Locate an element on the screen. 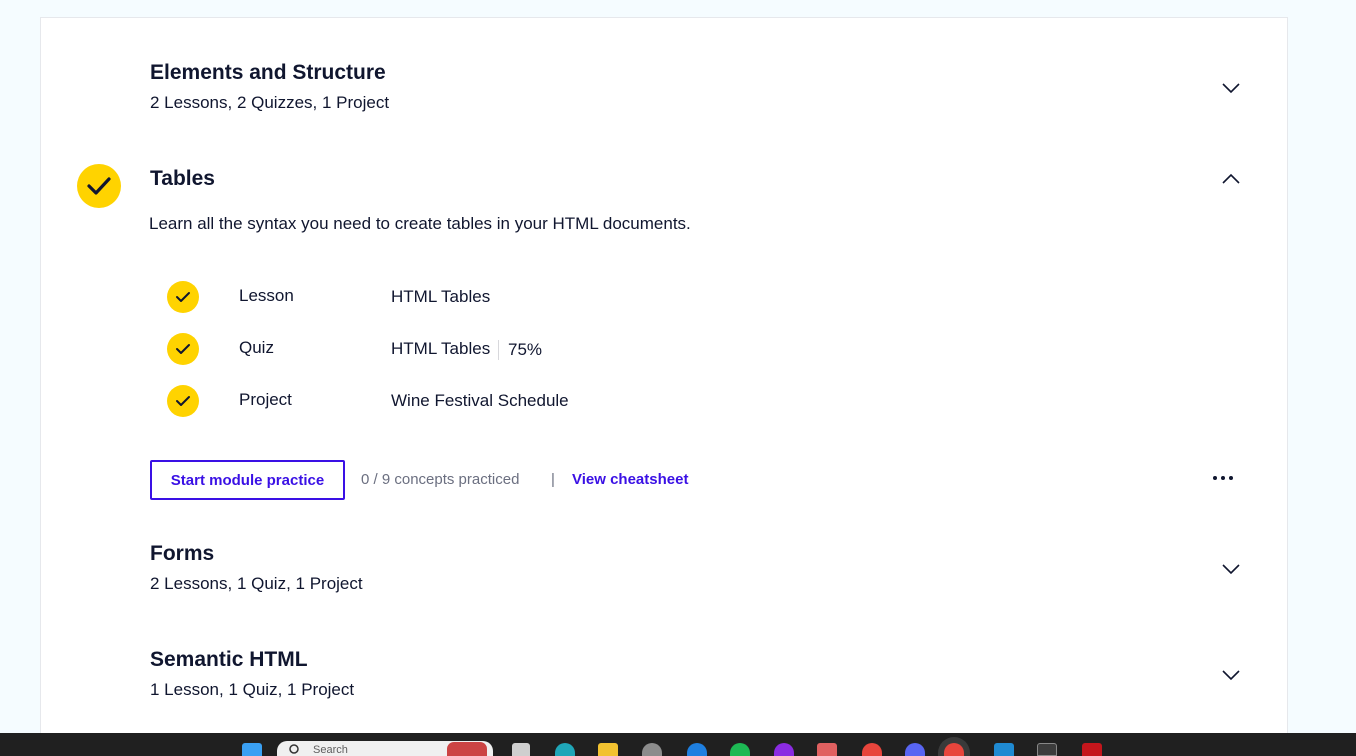 This screenshot has height=756, width=1356. spotify-icon is located at coordinates (740, 749).